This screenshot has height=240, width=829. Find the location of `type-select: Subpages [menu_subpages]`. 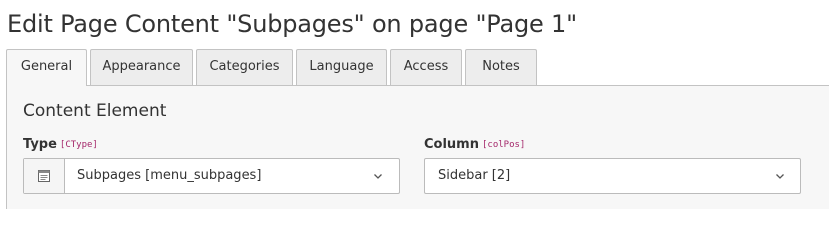

type-select: Subpages [menu_subpages] is located at coordinates (211, 176).